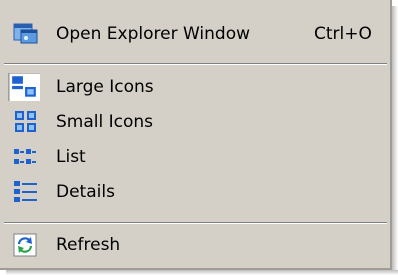 The width and height of the screenshot is (398, 275). Describe the element at coordinates (153, 34) in the screenshot. I see `menu-item-label: Open Explorer Window` at that location.